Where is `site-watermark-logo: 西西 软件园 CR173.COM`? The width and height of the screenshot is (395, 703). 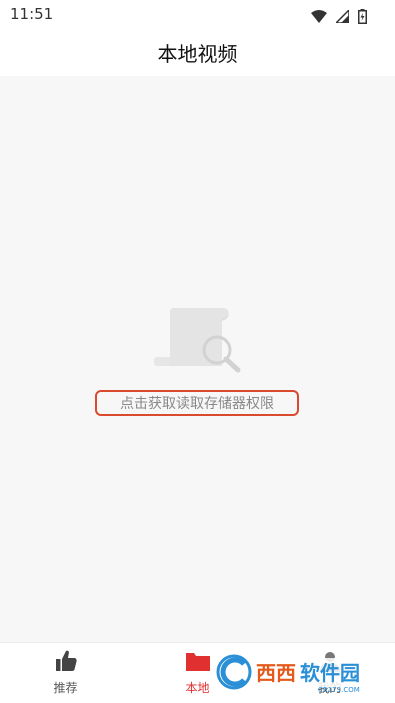 site-watermark-logo: 西西 软件园 CR173.COM is located at coordinates (296, 674).